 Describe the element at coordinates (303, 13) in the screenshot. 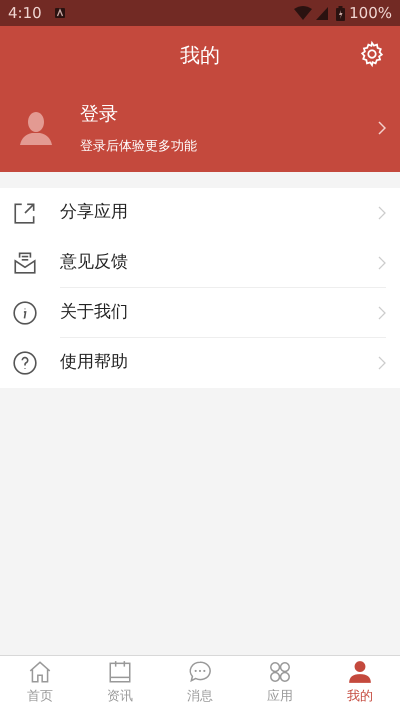

I see `wifi-icon` at that location.